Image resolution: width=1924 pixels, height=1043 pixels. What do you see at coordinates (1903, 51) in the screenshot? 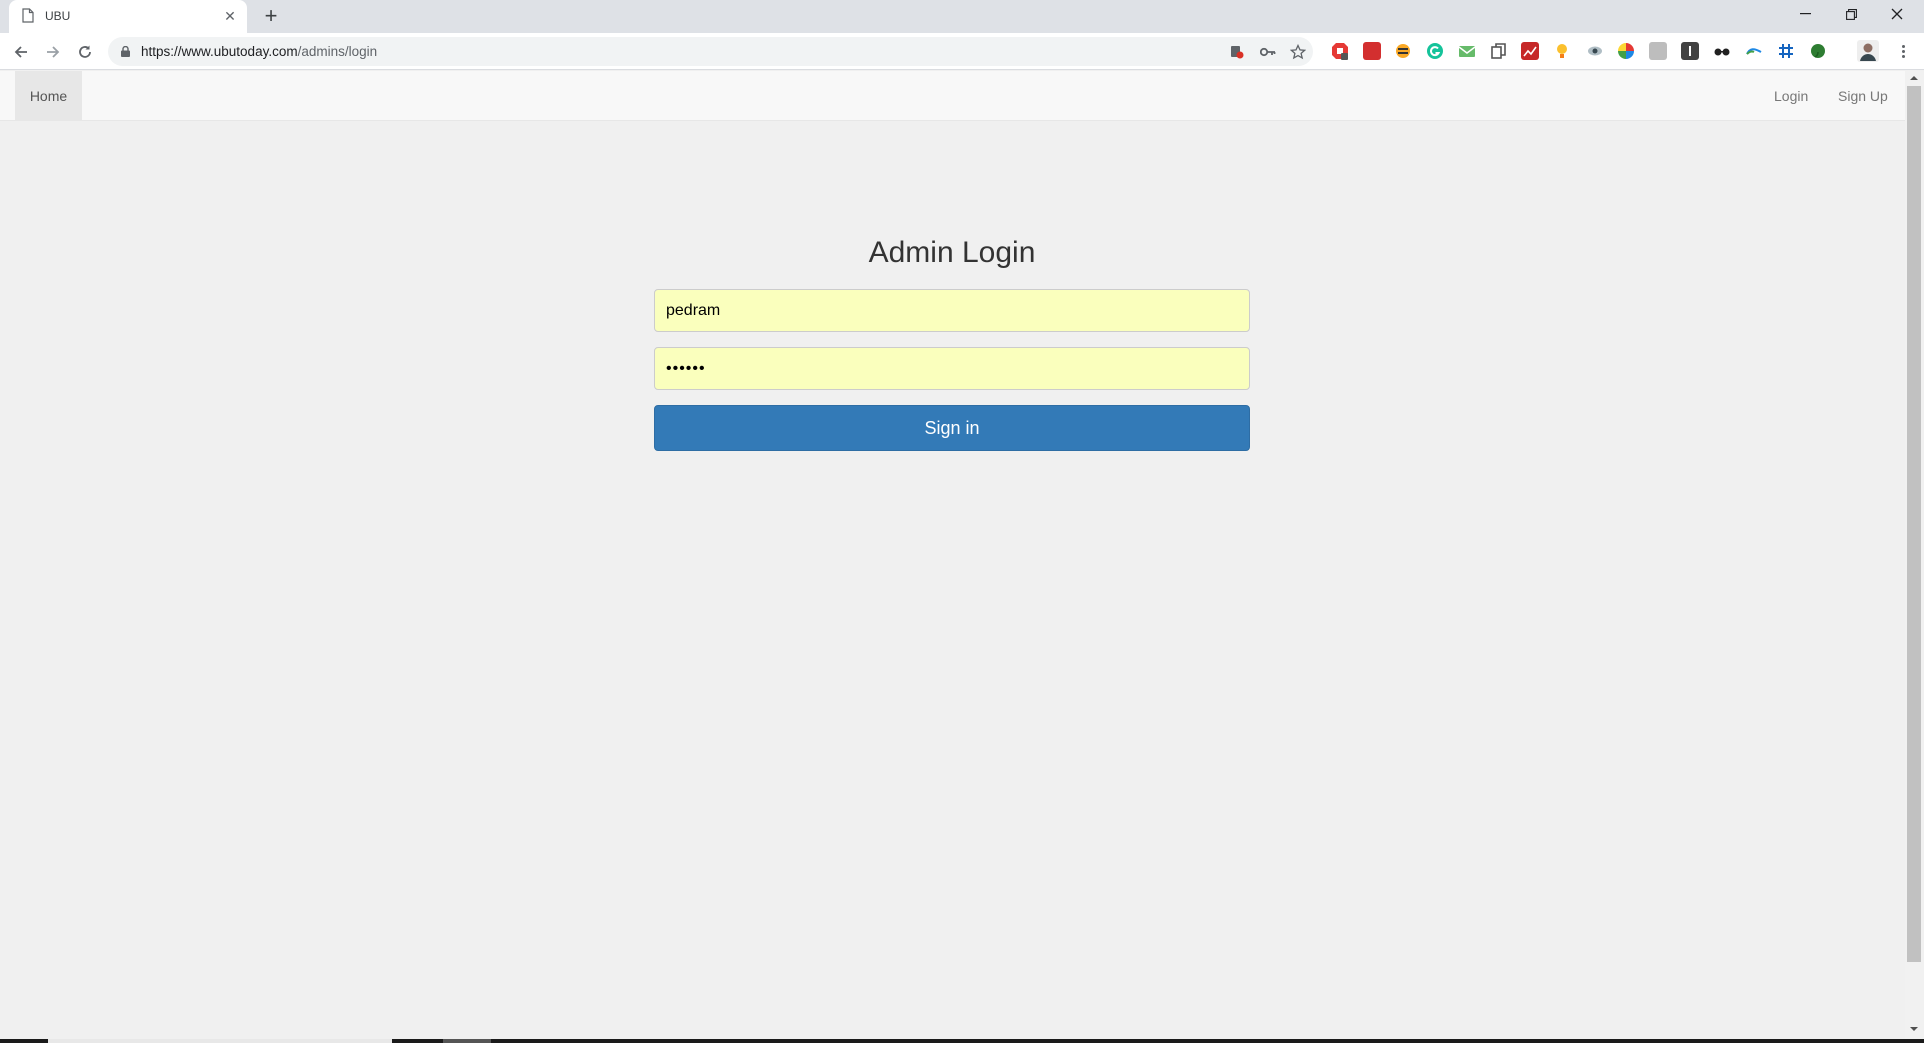
I see `more-options-icon` at bounding box center [1903, 51].